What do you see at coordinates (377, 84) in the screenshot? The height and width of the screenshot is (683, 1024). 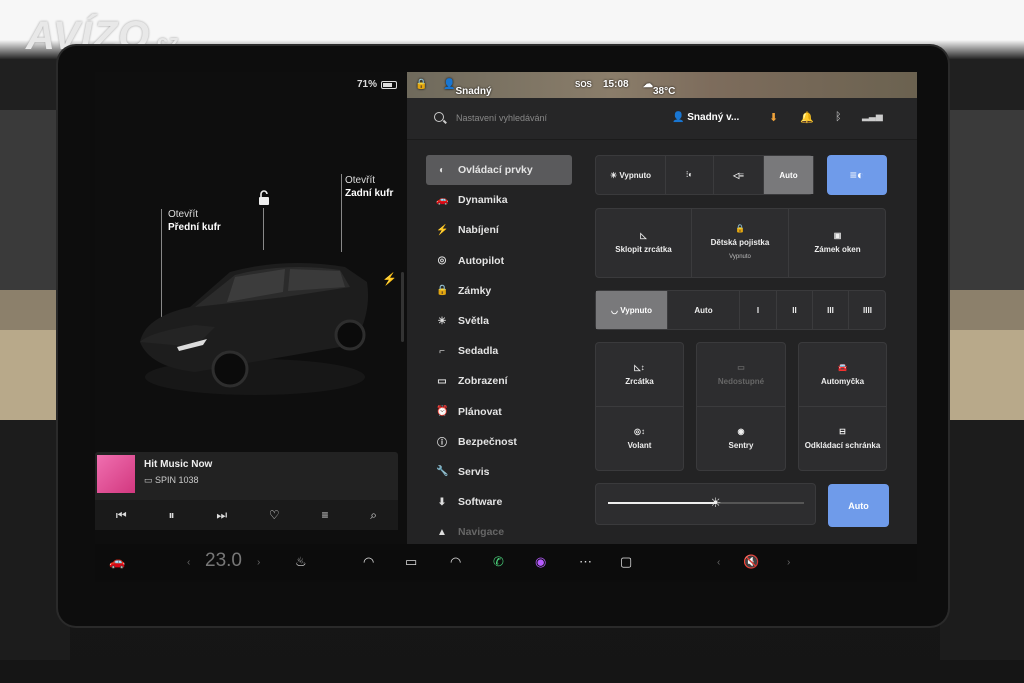 I see `battery-status: 71%` at bounding box center [377, 84].